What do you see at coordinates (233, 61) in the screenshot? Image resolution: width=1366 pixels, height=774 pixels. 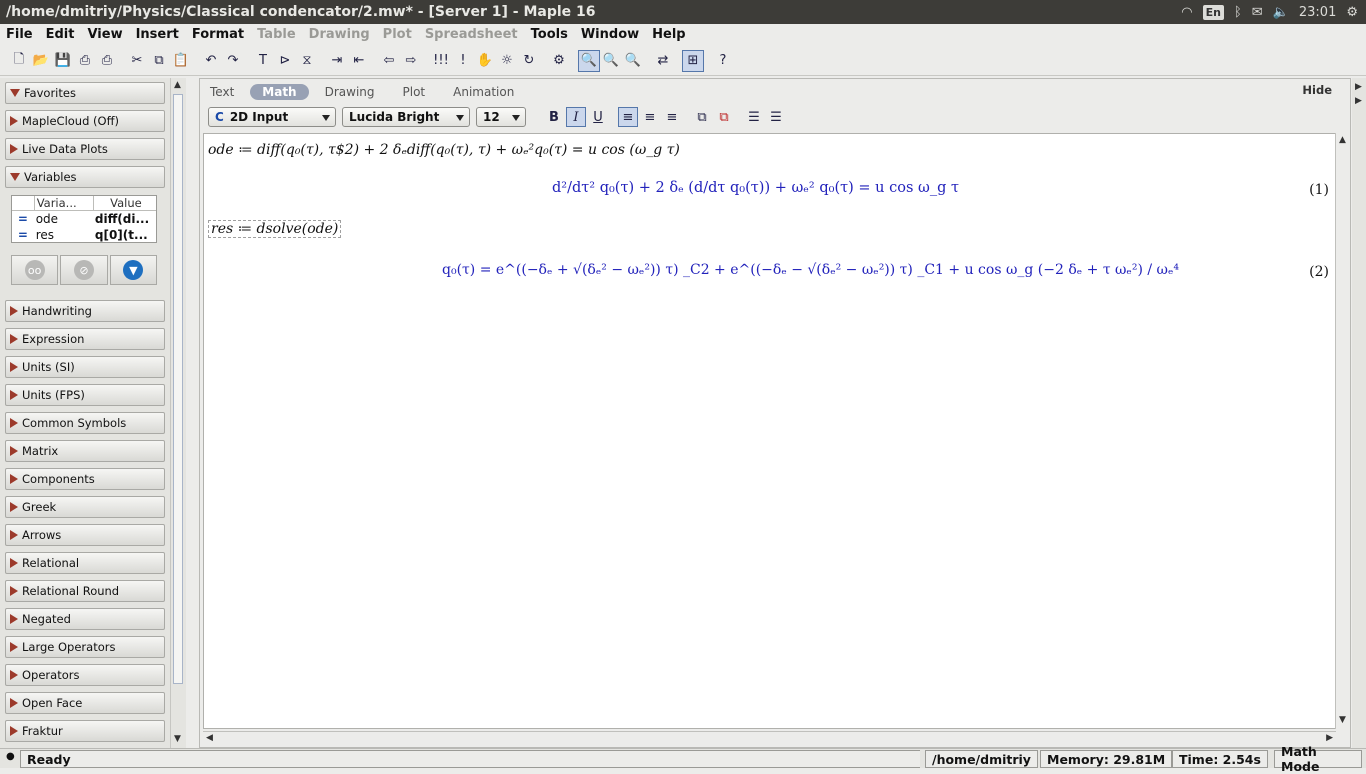 I see `redo-icon: ↷` at bounding box center [233, 61].